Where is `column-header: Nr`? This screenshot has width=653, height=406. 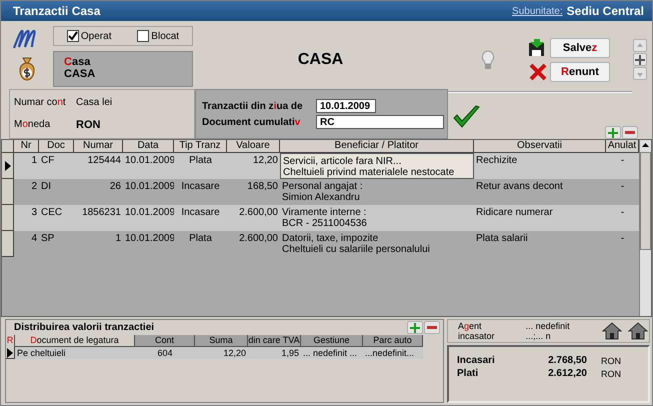 column-header: Nr is located at coordinates (26, 146).